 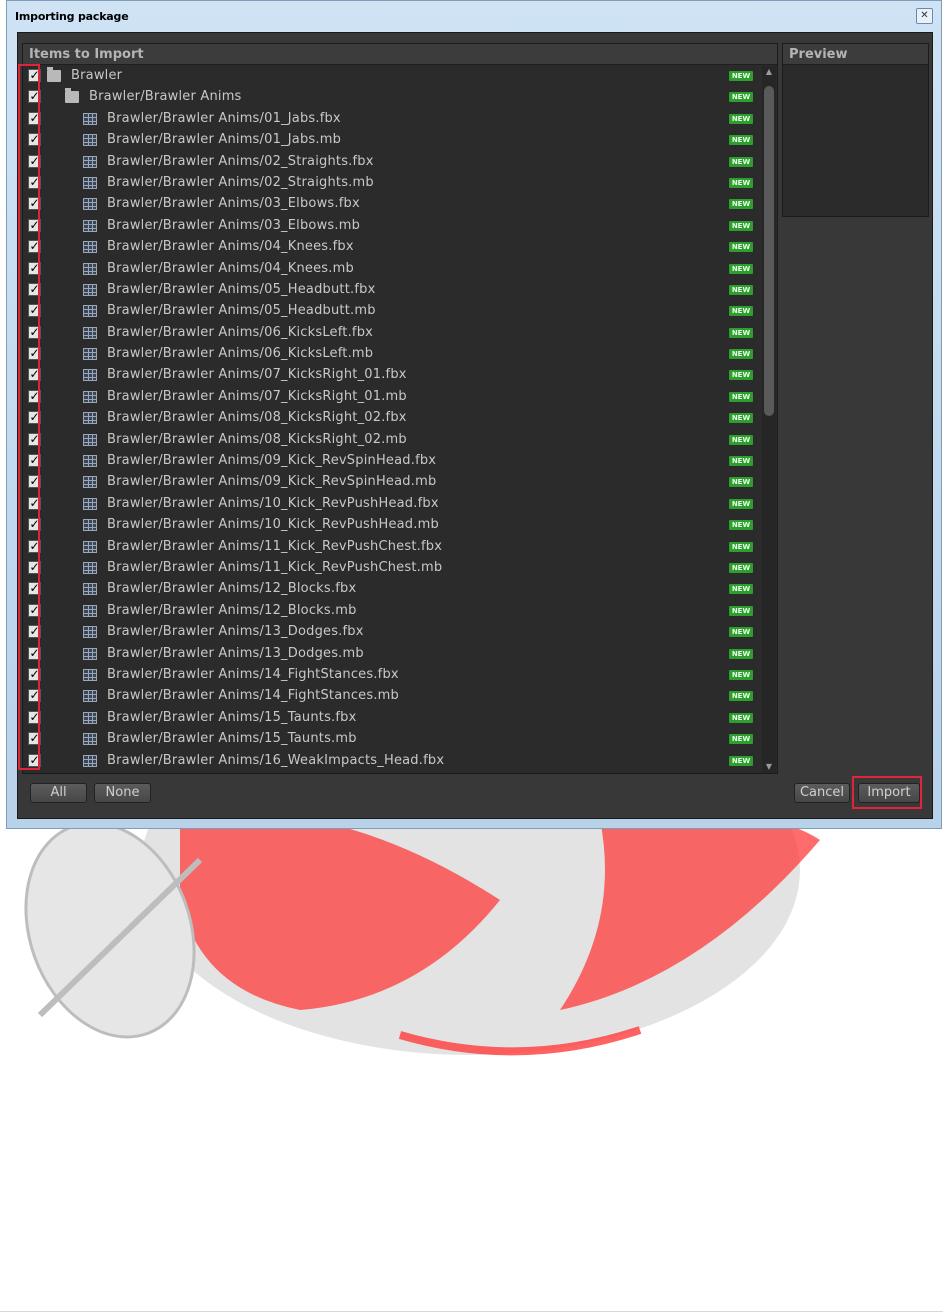 What do you see at coordinates (58, 793) in the screenshot?
I see `select-all-button: All` at bounding box center [58, 793].